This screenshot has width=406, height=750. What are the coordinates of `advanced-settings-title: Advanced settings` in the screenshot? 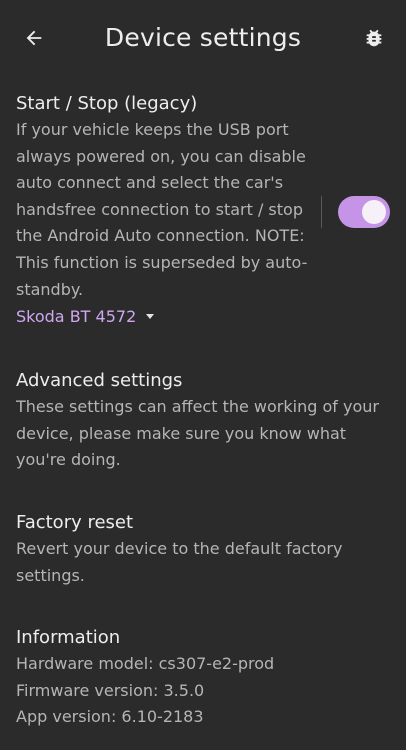 It's located at (99, 380).